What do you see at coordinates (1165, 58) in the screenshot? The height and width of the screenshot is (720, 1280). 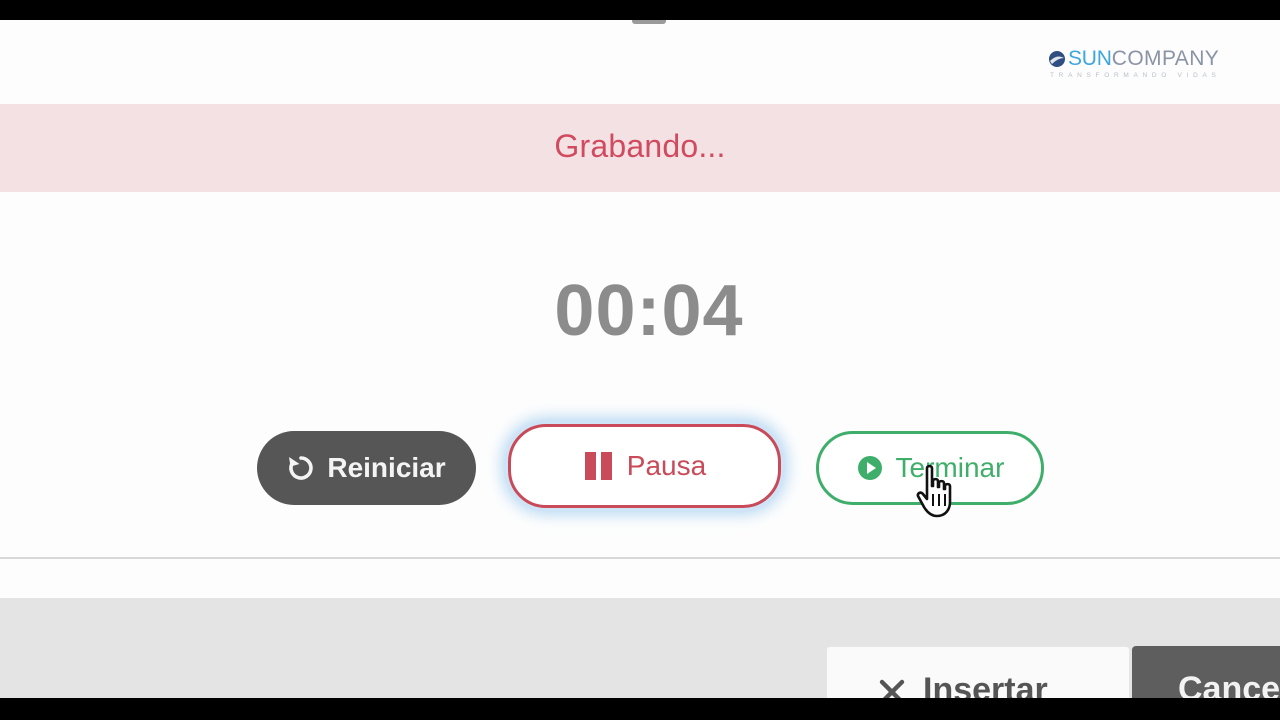 I see `brand-name-company: COMPANY` at bounding box center [1165, 58].